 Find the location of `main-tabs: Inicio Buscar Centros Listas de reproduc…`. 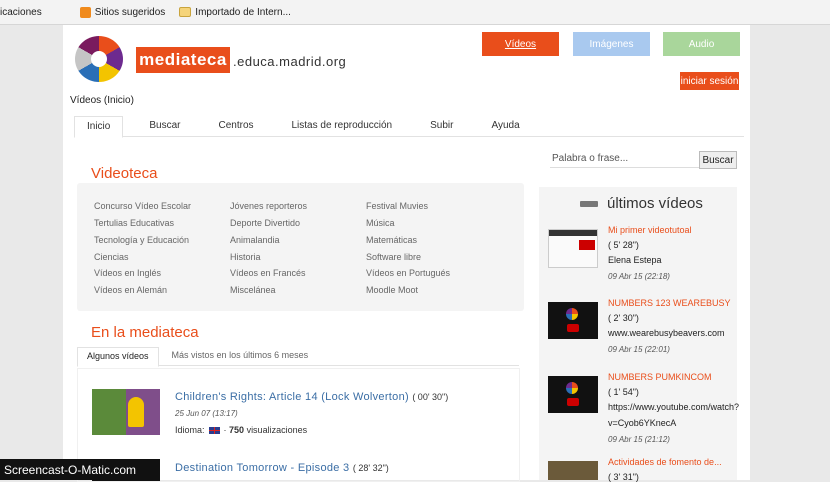

main-tabs: Inicio Buscar Centros Listas de reproduc… is located at coordinates (409, 127).